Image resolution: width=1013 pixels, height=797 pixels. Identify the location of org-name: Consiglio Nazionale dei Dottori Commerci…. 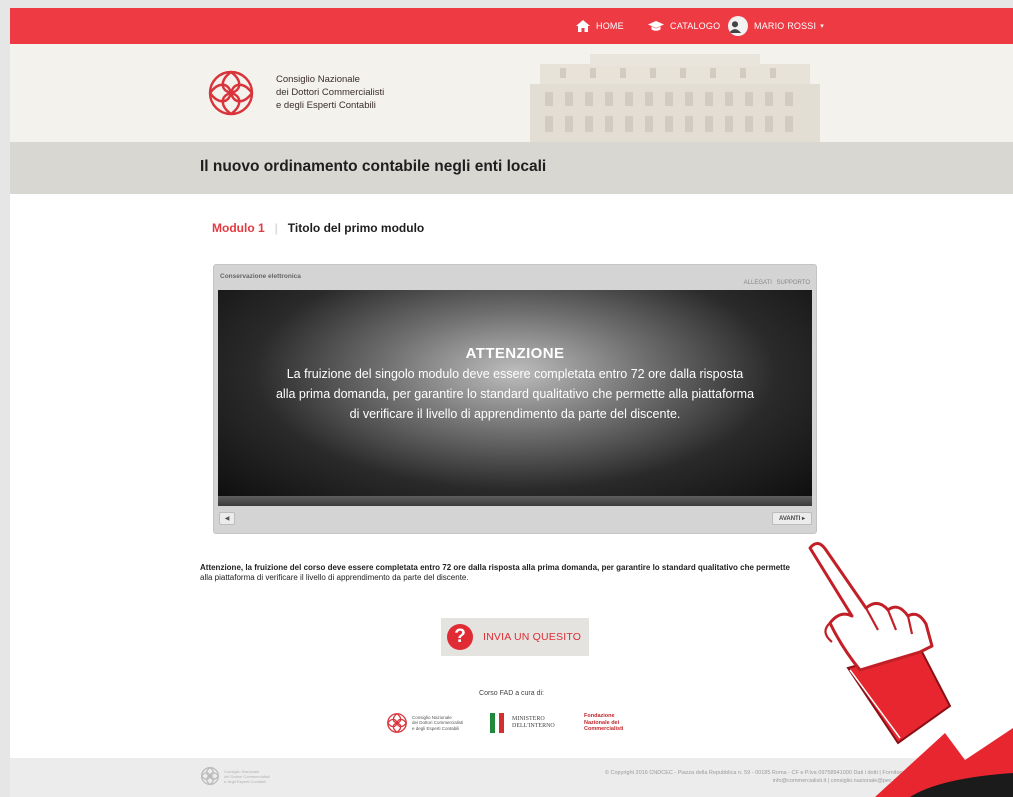
(330, 92).